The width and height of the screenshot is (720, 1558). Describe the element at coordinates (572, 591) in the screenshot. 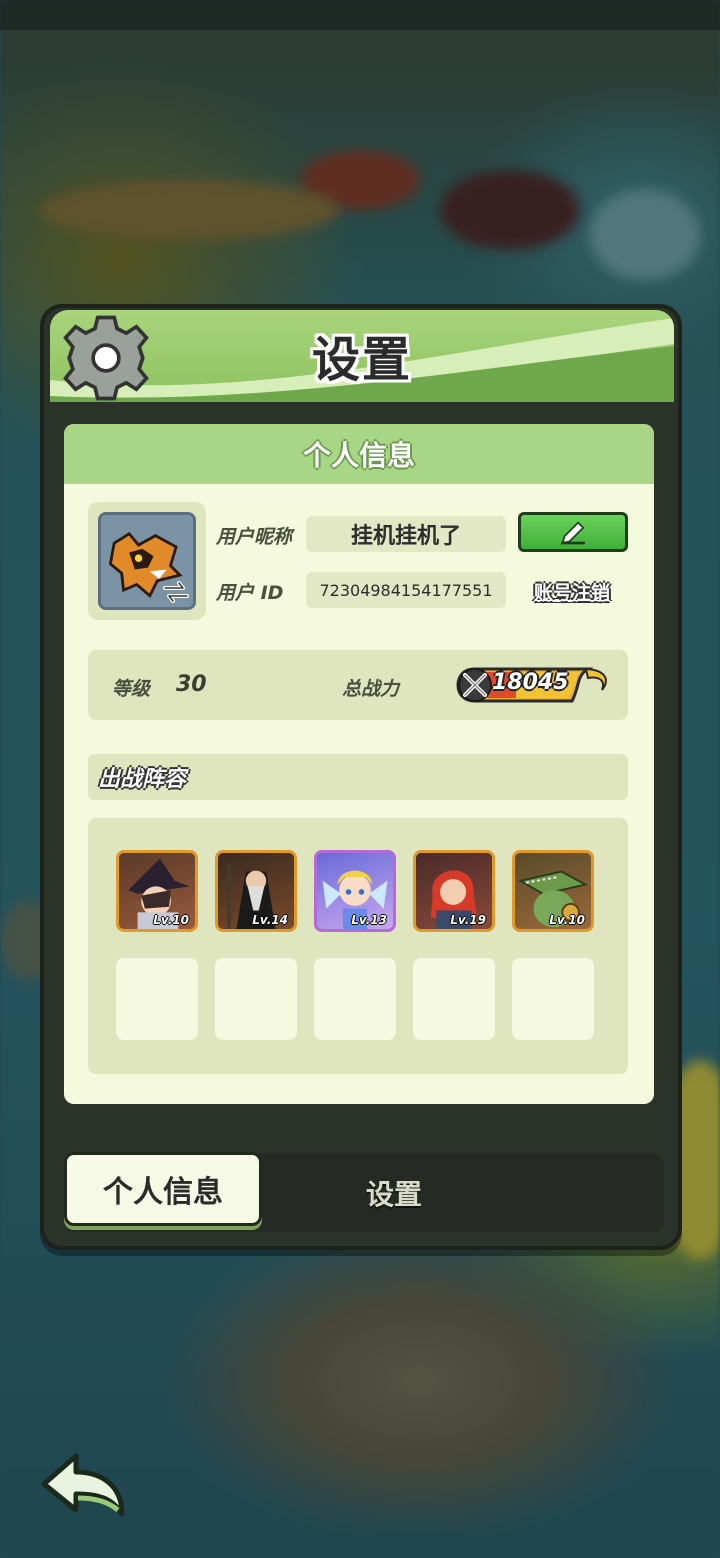

I see `cancel-account-link: 账号注销` at that location.